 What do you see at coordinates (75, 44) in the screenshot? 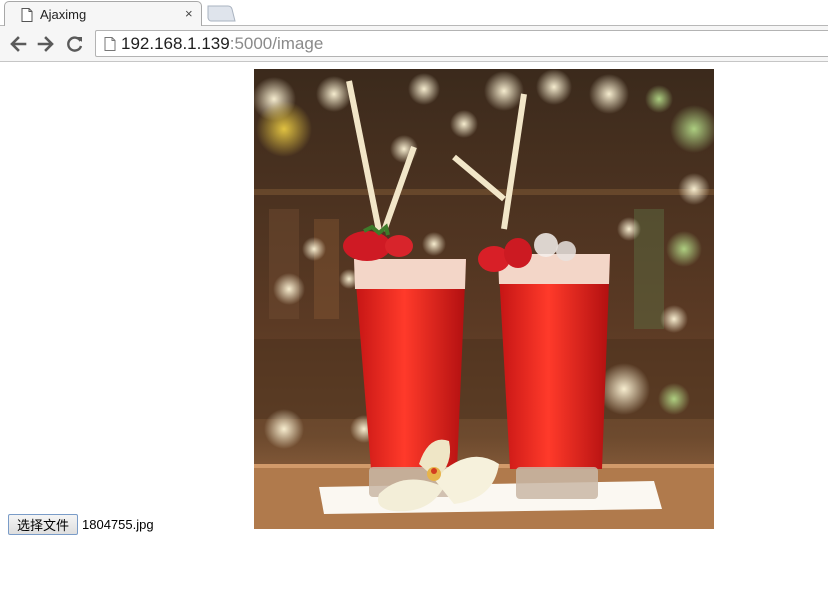
I see `reload-icon` at bounding box center [75, 44].